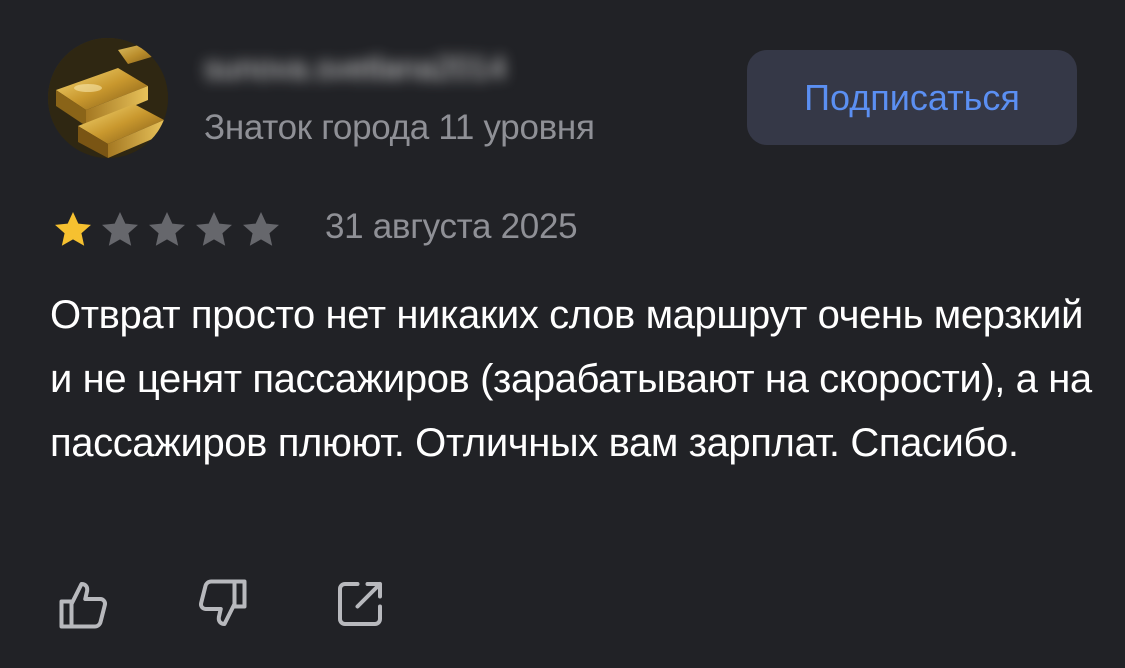  I want to click on review-actions, so click(222, 604).